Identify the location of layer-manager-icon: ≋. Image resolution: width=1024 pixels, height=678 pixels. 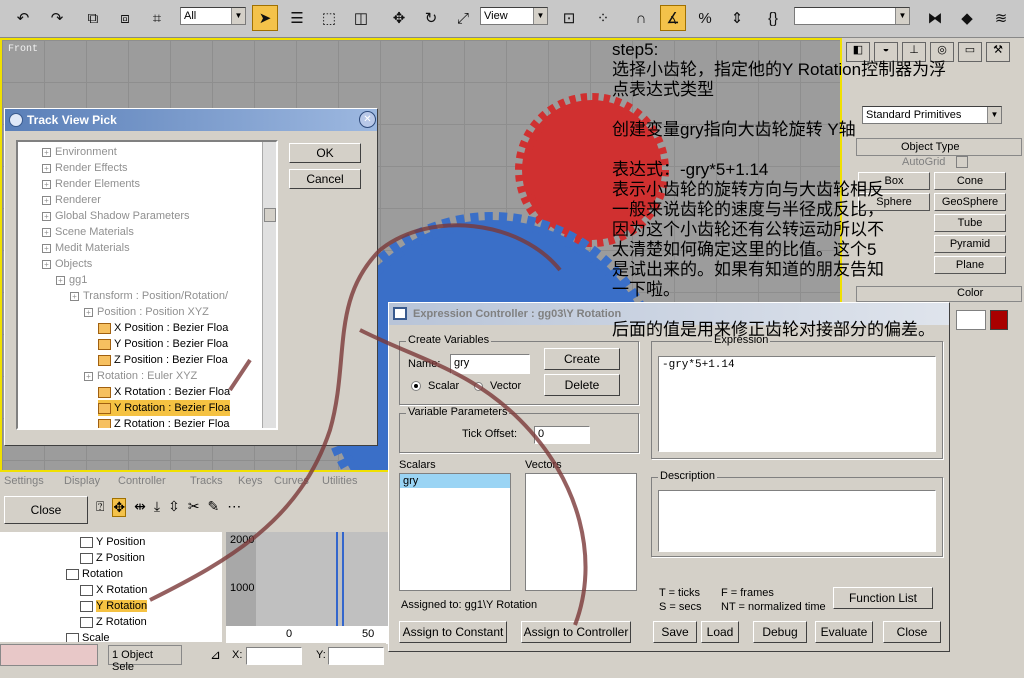
(1001, 18).